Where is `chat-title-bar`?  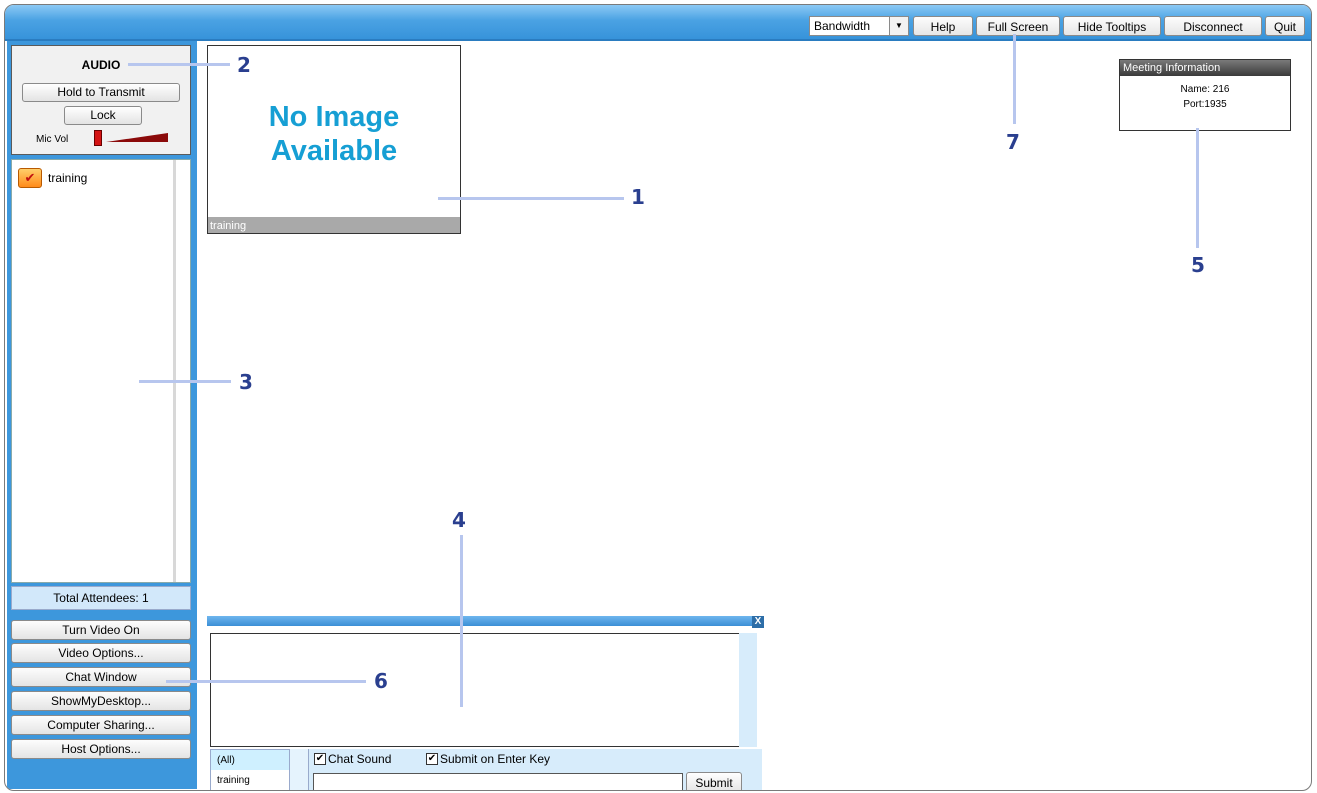
chat-title-bar is located at coordinates (485, 621).